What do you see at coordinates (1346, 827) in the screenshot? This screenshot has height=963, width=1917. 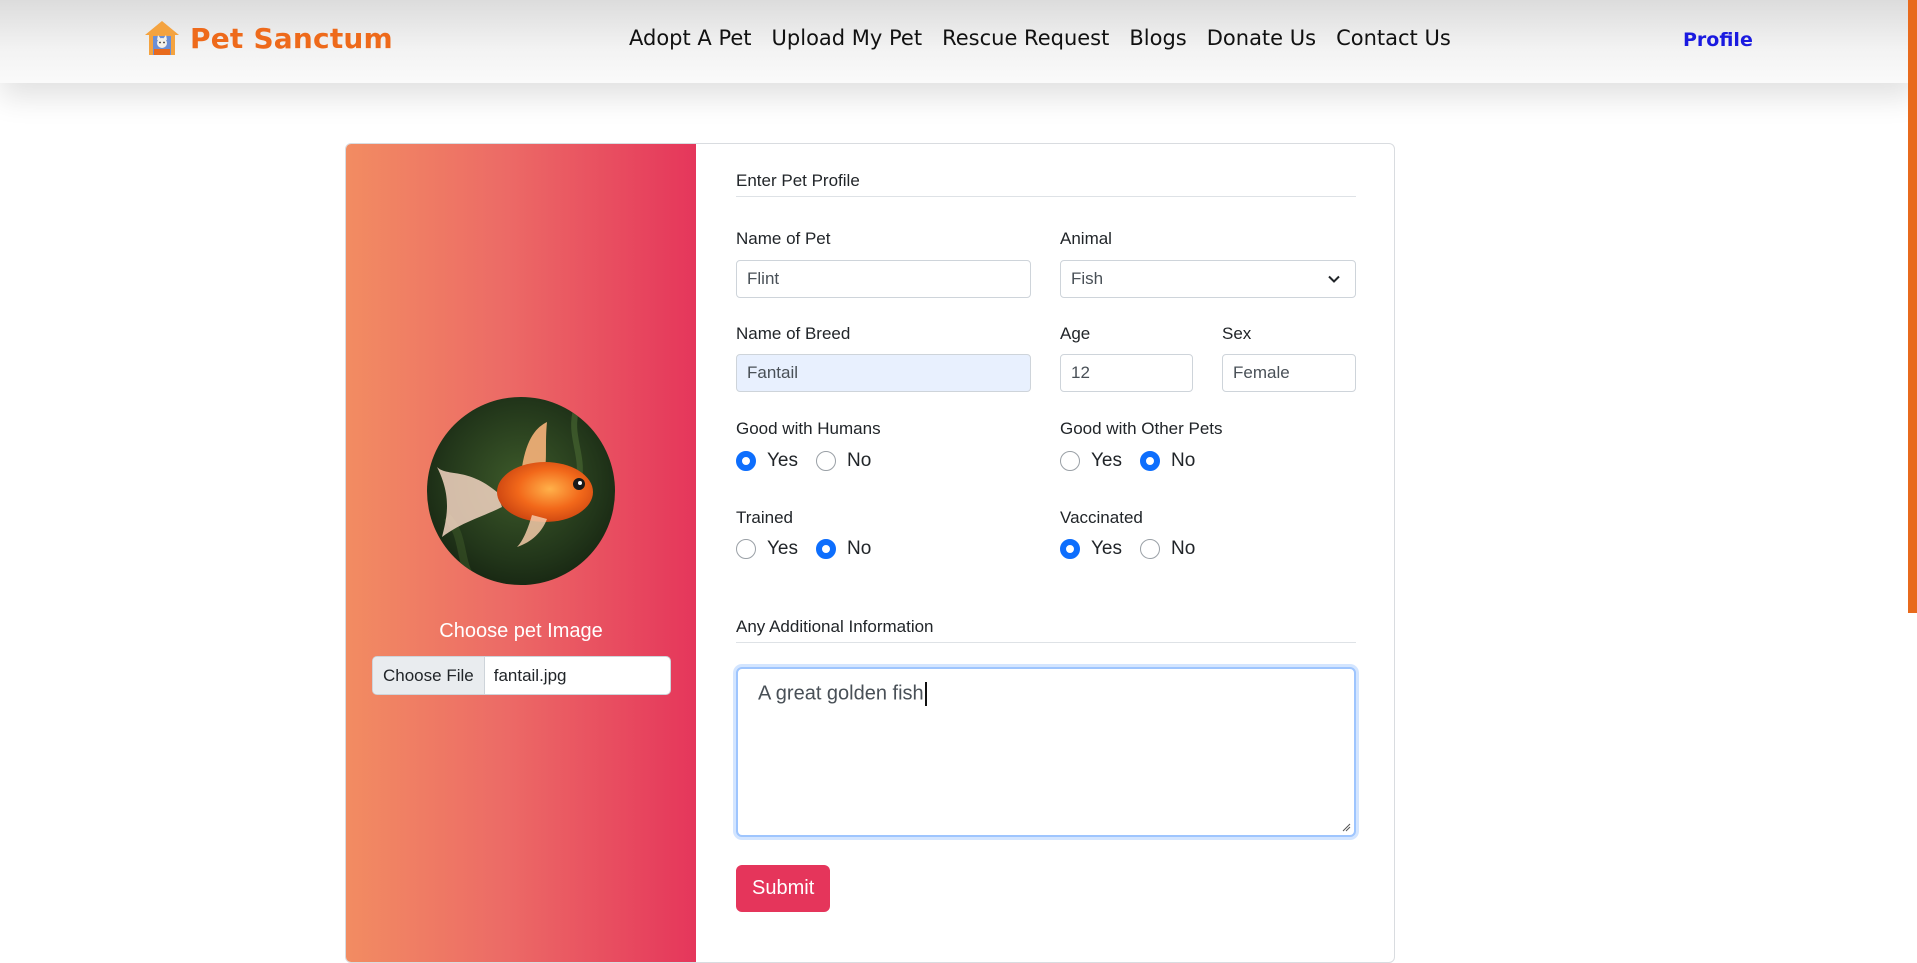 I see `resize-grip-icon` at bounding box center [1346, 827].